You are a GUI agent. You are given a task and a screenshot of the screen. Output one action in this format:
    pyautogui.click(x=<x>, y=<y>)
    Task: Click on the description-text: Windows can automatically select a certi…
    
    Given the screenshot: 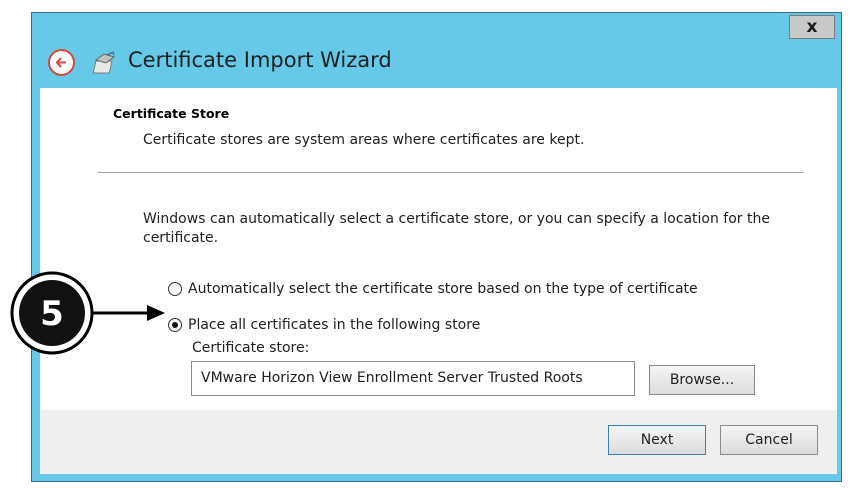 What is the action you would take?
    pyautogui.click(x=456, y=228)
    